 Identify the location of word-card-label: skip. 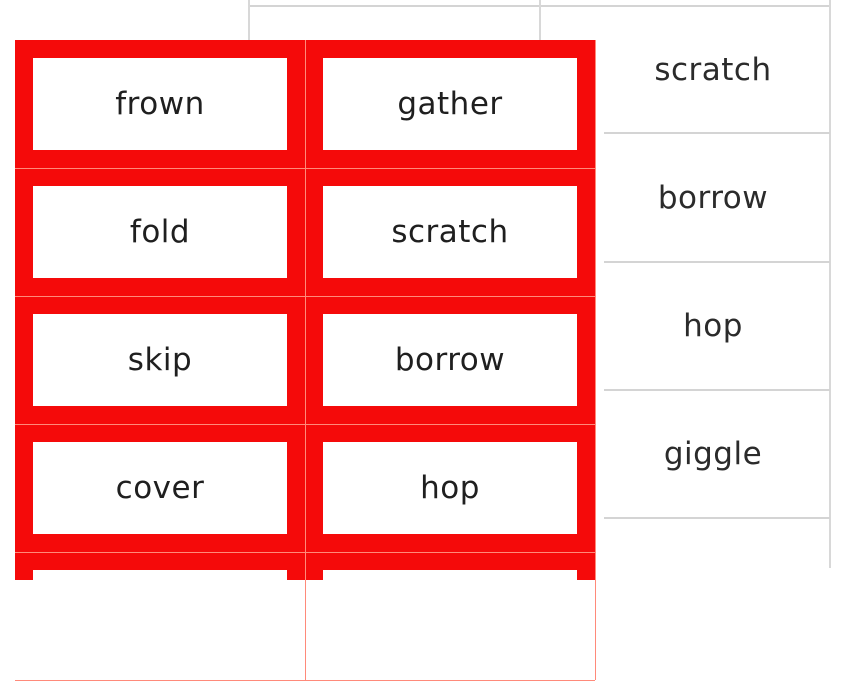
(160, 360).